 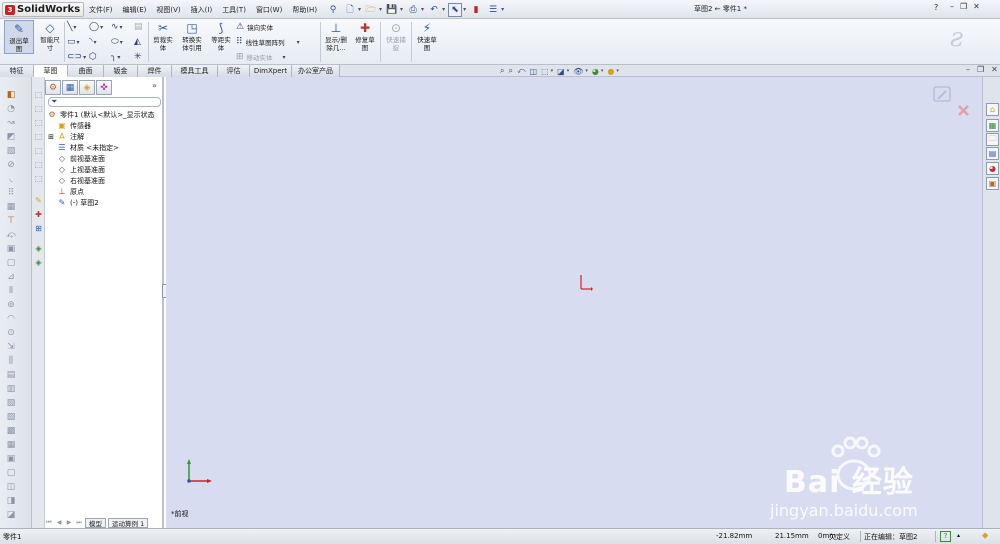 What do you see at coordinates (11, 235) in the screenshot?
I see `curves-icon: ⤽` at bounding box center [11, 235].